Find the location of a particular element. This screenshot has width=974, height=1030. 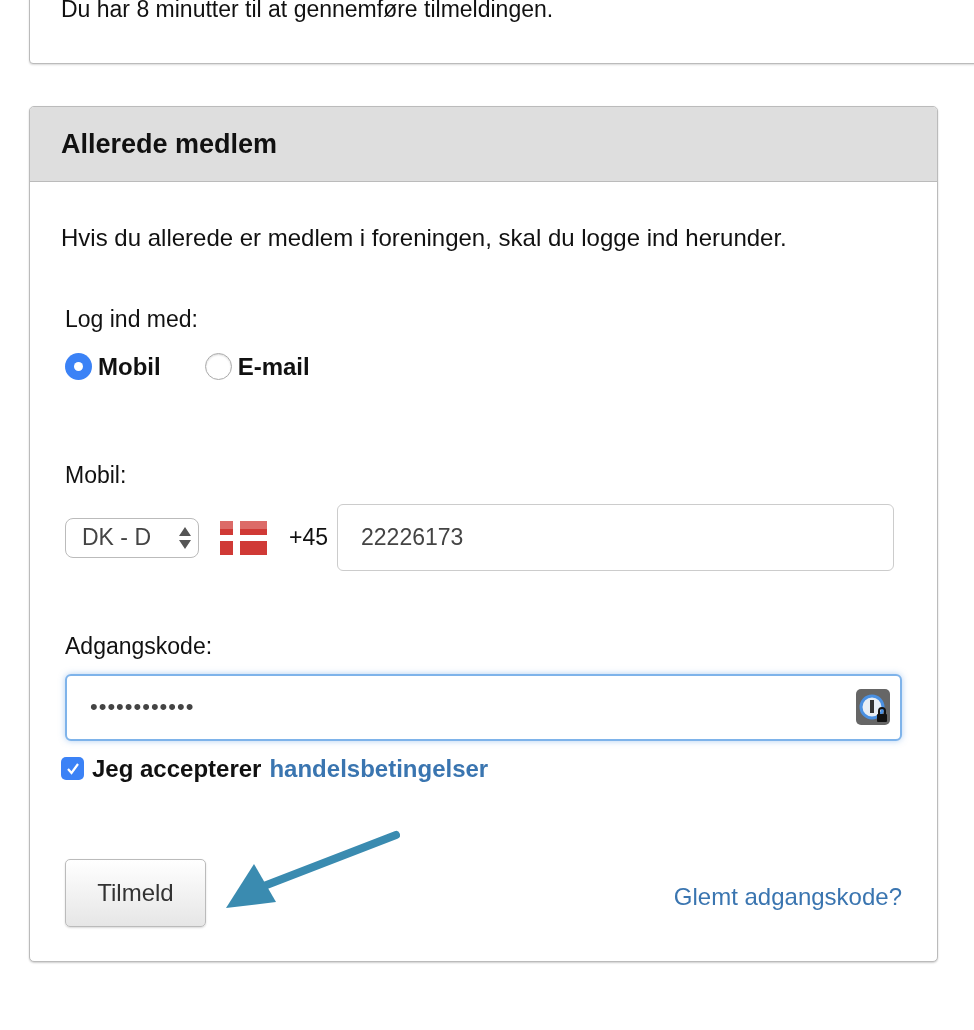

terms-checkbox is located at coordinates (72, 768).